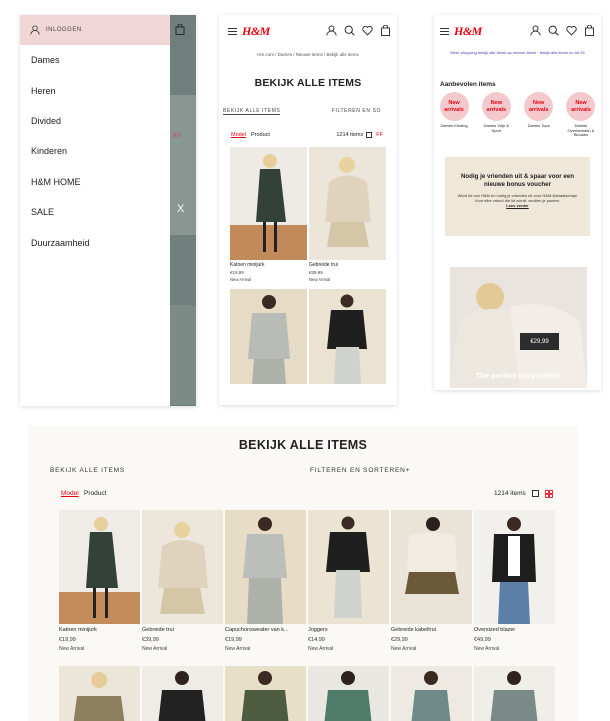 This screenshot has width=610, height=721. I want to click on recommended-label: Dames Kleding, so click(454, 126).